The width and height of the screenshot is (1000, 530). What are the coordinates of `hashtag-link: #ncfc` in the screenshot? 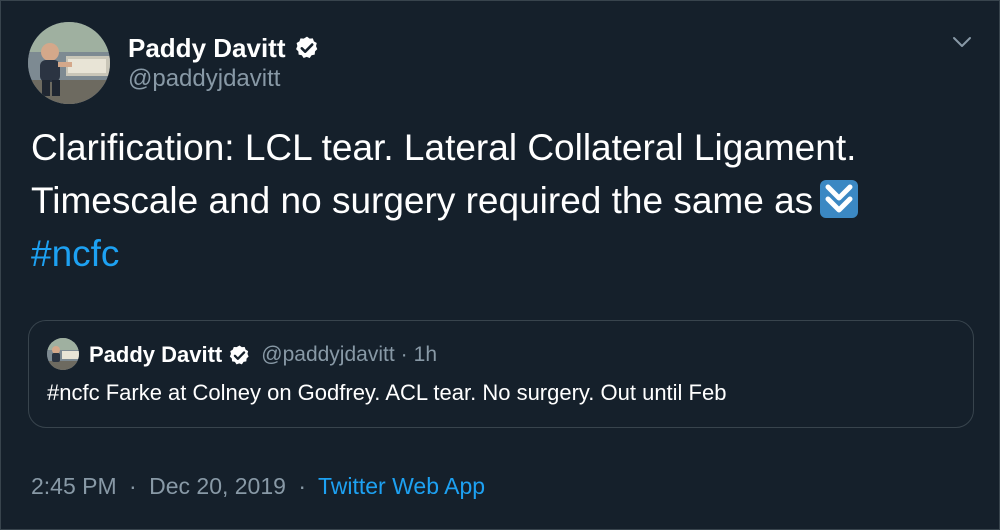 It's located at (75, 253).